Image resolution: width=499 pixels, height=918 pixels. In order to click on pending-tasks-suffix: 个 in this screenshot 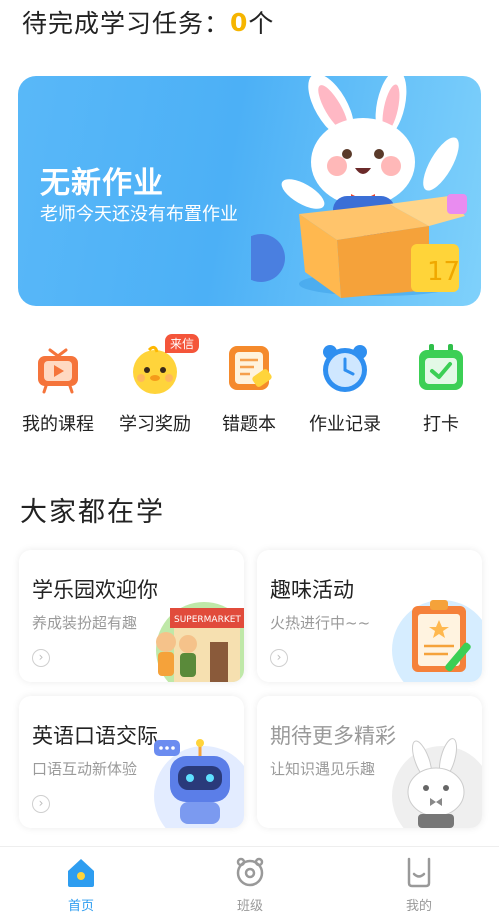, I will do `click(261, 23)`.